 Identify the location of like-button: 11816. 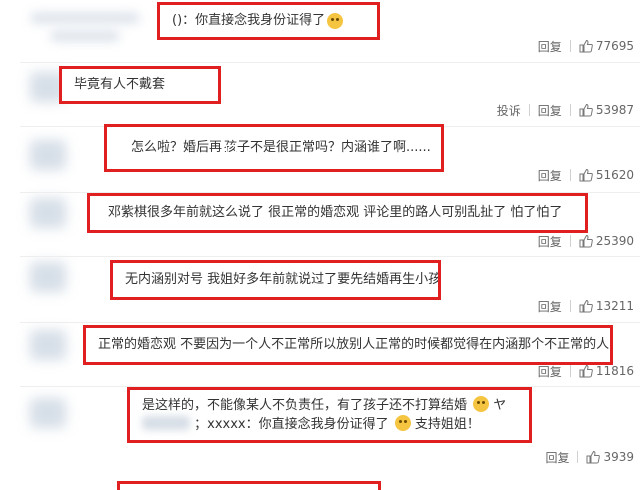
(606, 371).